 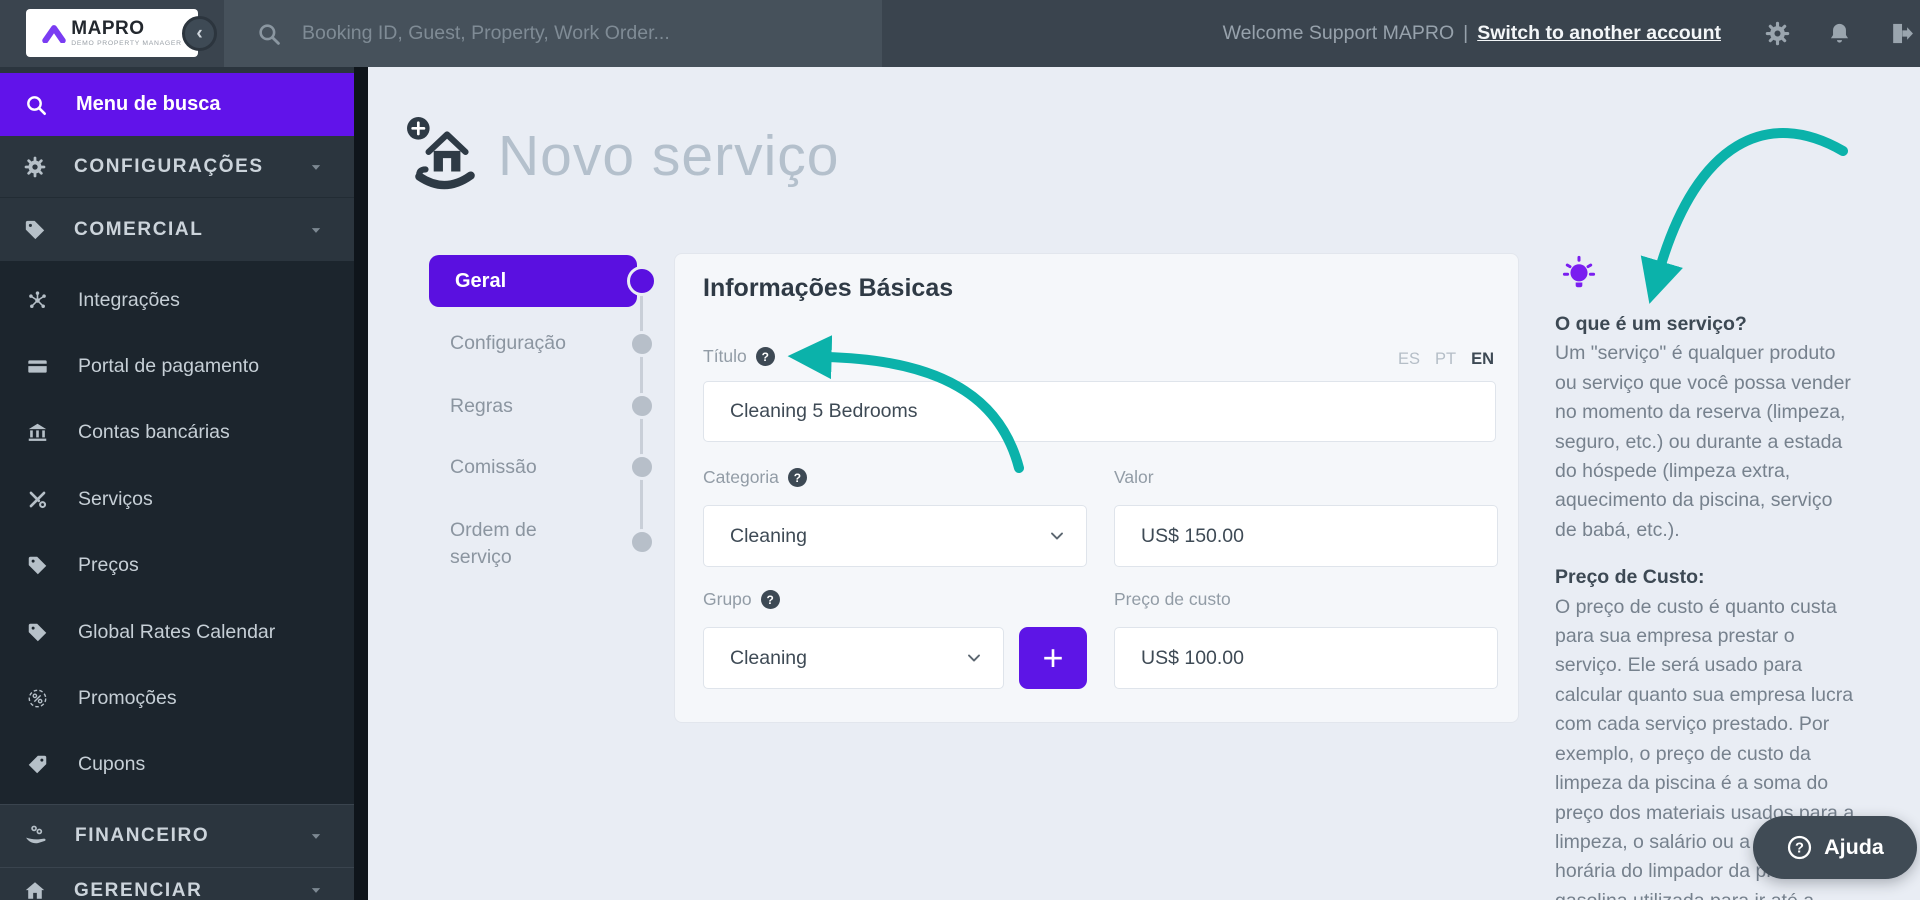 I want to click on help-button: ? Ajuda, so click(x=1835, y=847).